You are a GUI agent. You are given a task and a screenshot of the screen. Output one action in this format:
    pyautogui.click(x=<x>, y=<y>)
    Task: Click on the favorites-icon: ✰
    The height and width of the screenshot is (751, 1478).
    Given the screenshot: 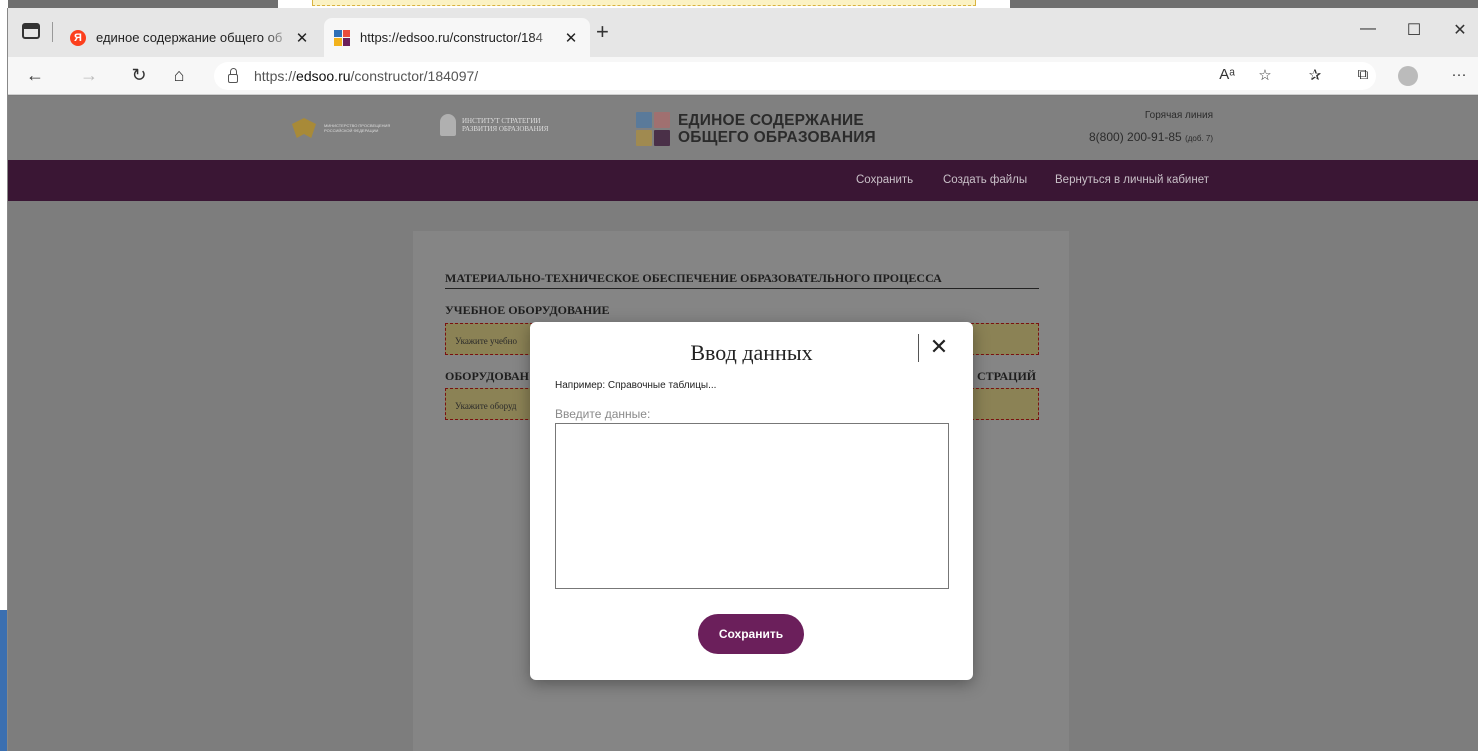 What is the action you would take?
    pyautogui.click(x=1315, y=75)
    